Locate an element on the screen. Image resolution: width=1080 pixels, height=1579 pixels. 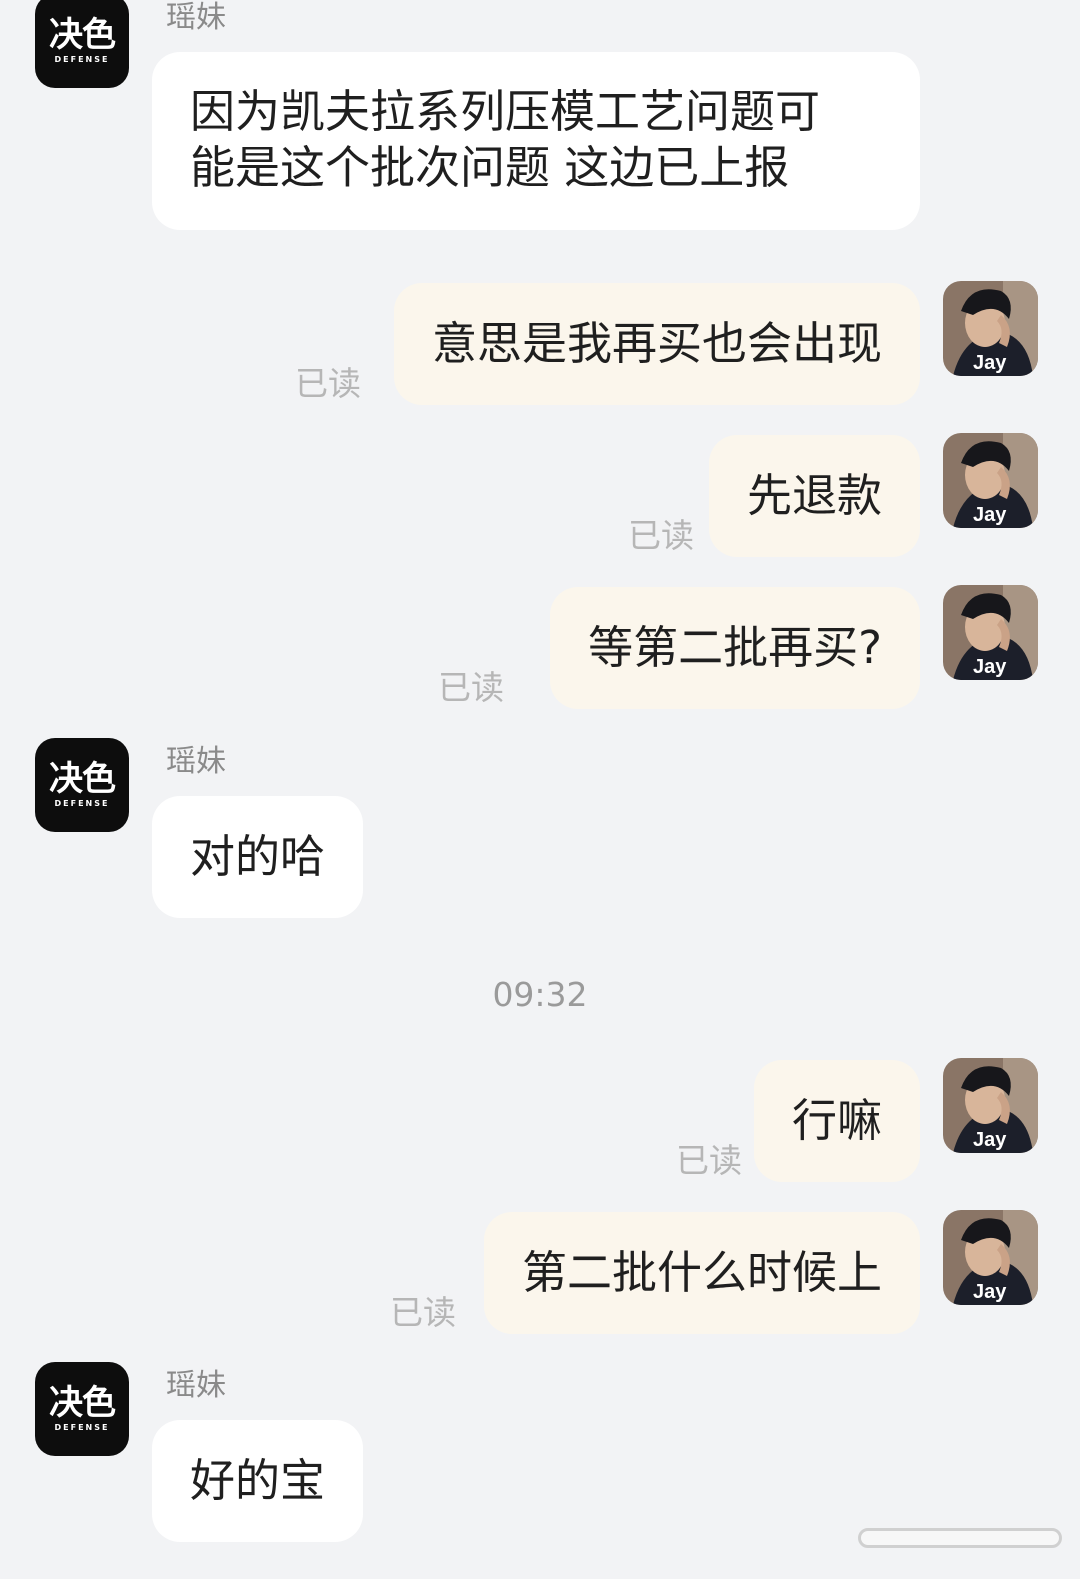
incoming-message-bubble: 因为凯夫拉系列压模工艺问题可 能是这个批次问题 这边已上报 is located at coordinates (536, 141).